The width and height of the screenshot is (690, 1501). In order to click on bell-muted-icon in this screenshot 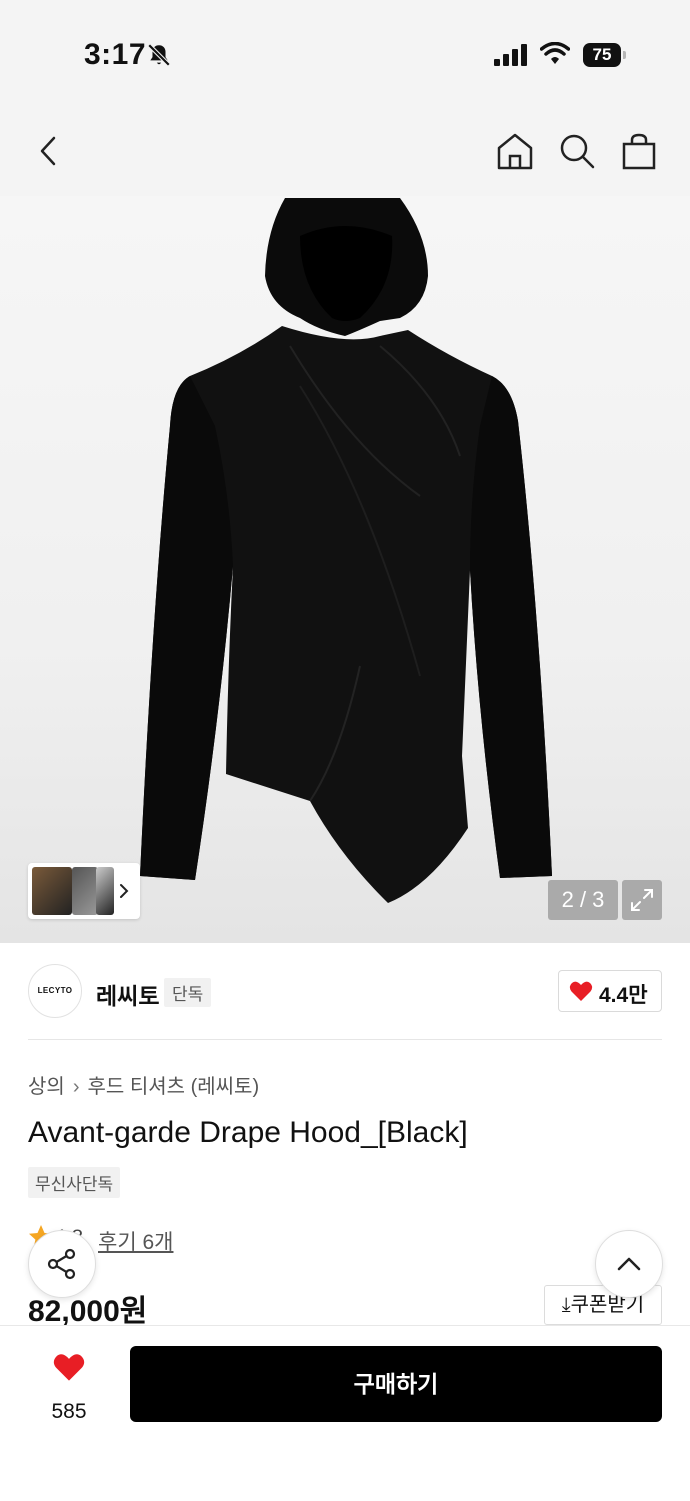, I will do `click(159, 55)`.